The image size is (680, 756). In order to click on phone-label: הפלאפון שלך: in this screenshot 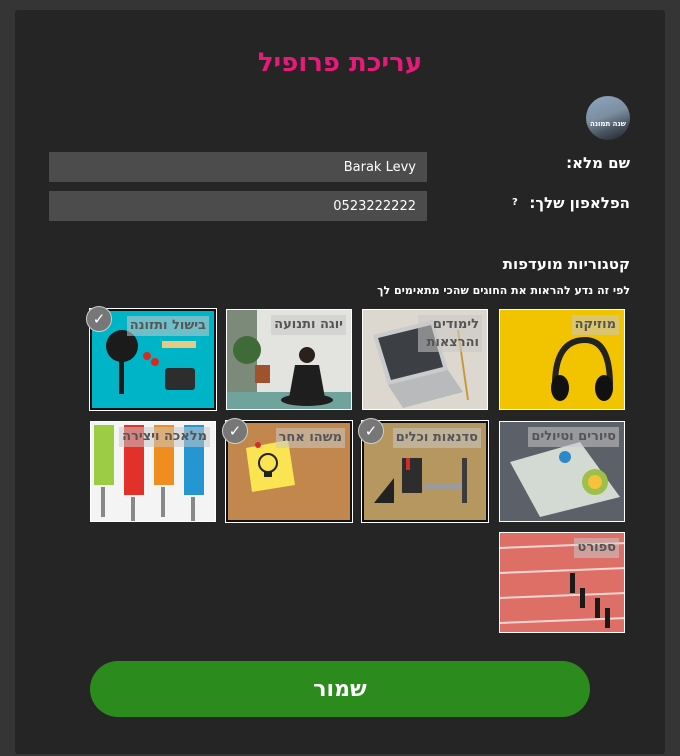, I will do `click(579, 203)`.